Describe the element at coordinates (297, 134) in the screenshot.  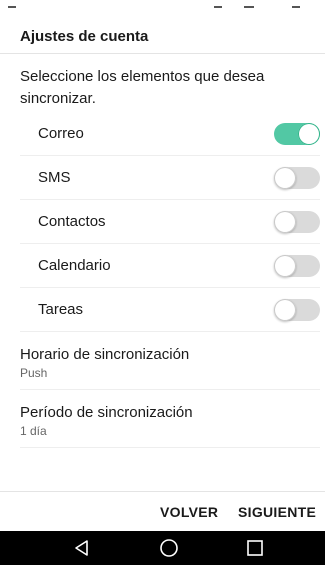
I see `correo-toggle` at that location.